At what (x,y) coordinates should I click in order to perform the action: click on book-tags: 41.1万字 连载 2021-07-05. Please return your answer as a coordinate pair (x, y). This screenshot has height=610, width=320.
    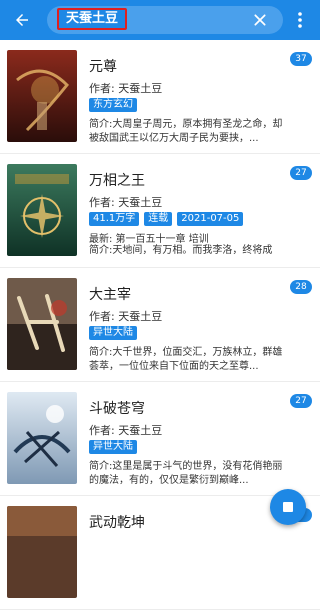
    Looking at the image, I should click on (166, 219).